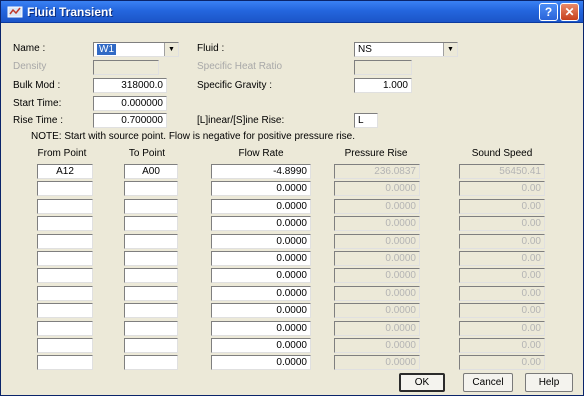 Image resolution: width=584 pixels, height=396 pixels. What do you see at coordinates (62, 153) in the screenshot?
I see `col-header-from-point: From Point` at bounding box center [62, 153].